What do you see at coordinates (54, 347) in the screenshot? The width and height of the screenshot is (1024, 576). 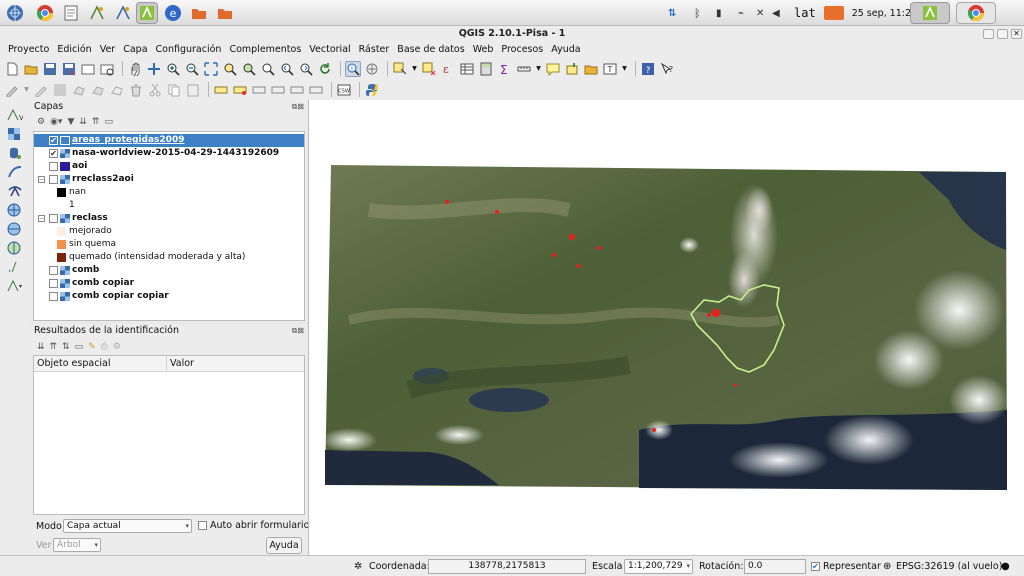 I see `collapse-tree-icon: ⇈` at bounding box center [54, 347].